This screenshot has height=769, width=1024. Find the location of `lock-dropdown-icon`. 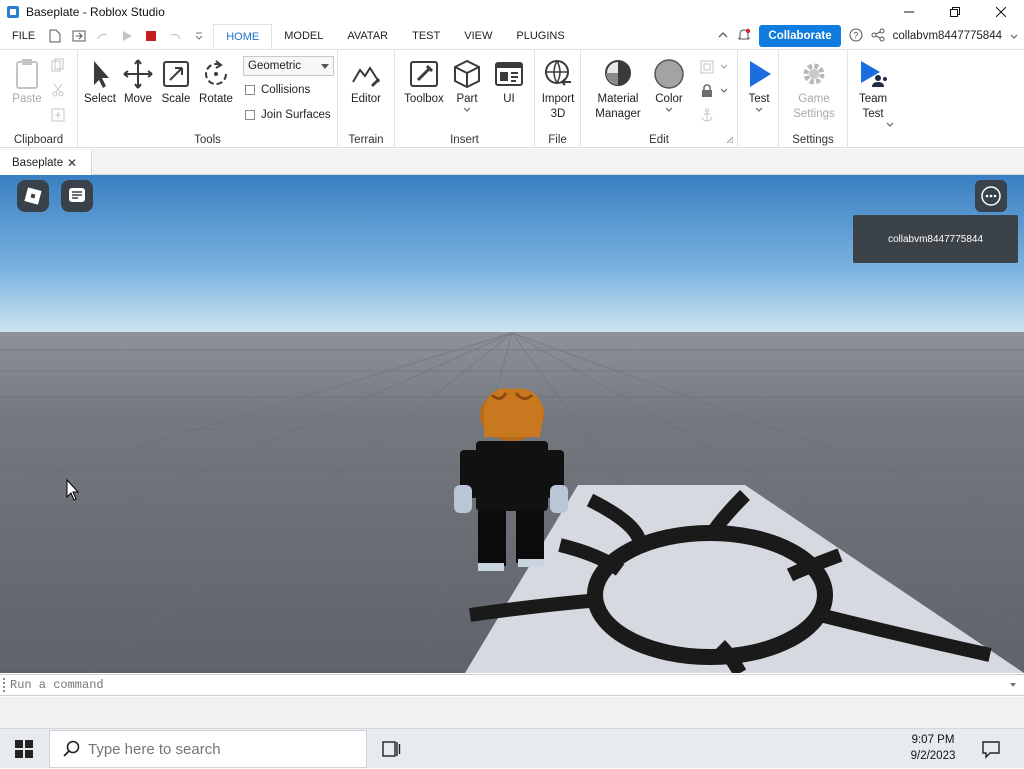

lock-dropdown-icon is located at coordinates (724, 91).